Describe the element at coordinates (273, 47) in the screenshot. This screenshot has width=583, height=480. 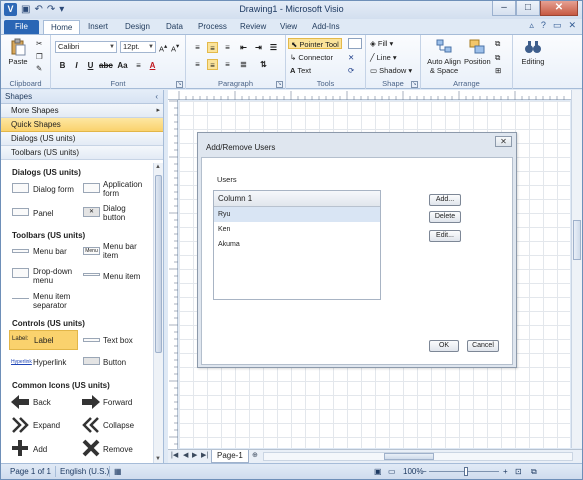
I see `bullets-icon: ☰` at that location.